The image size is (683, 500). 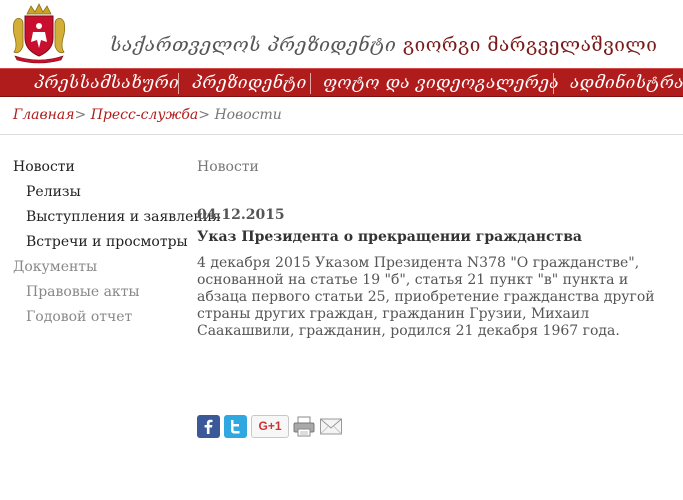 I want to click on sidebar-item-legal-acts: Правовые акты, so click(x=83, y=292).